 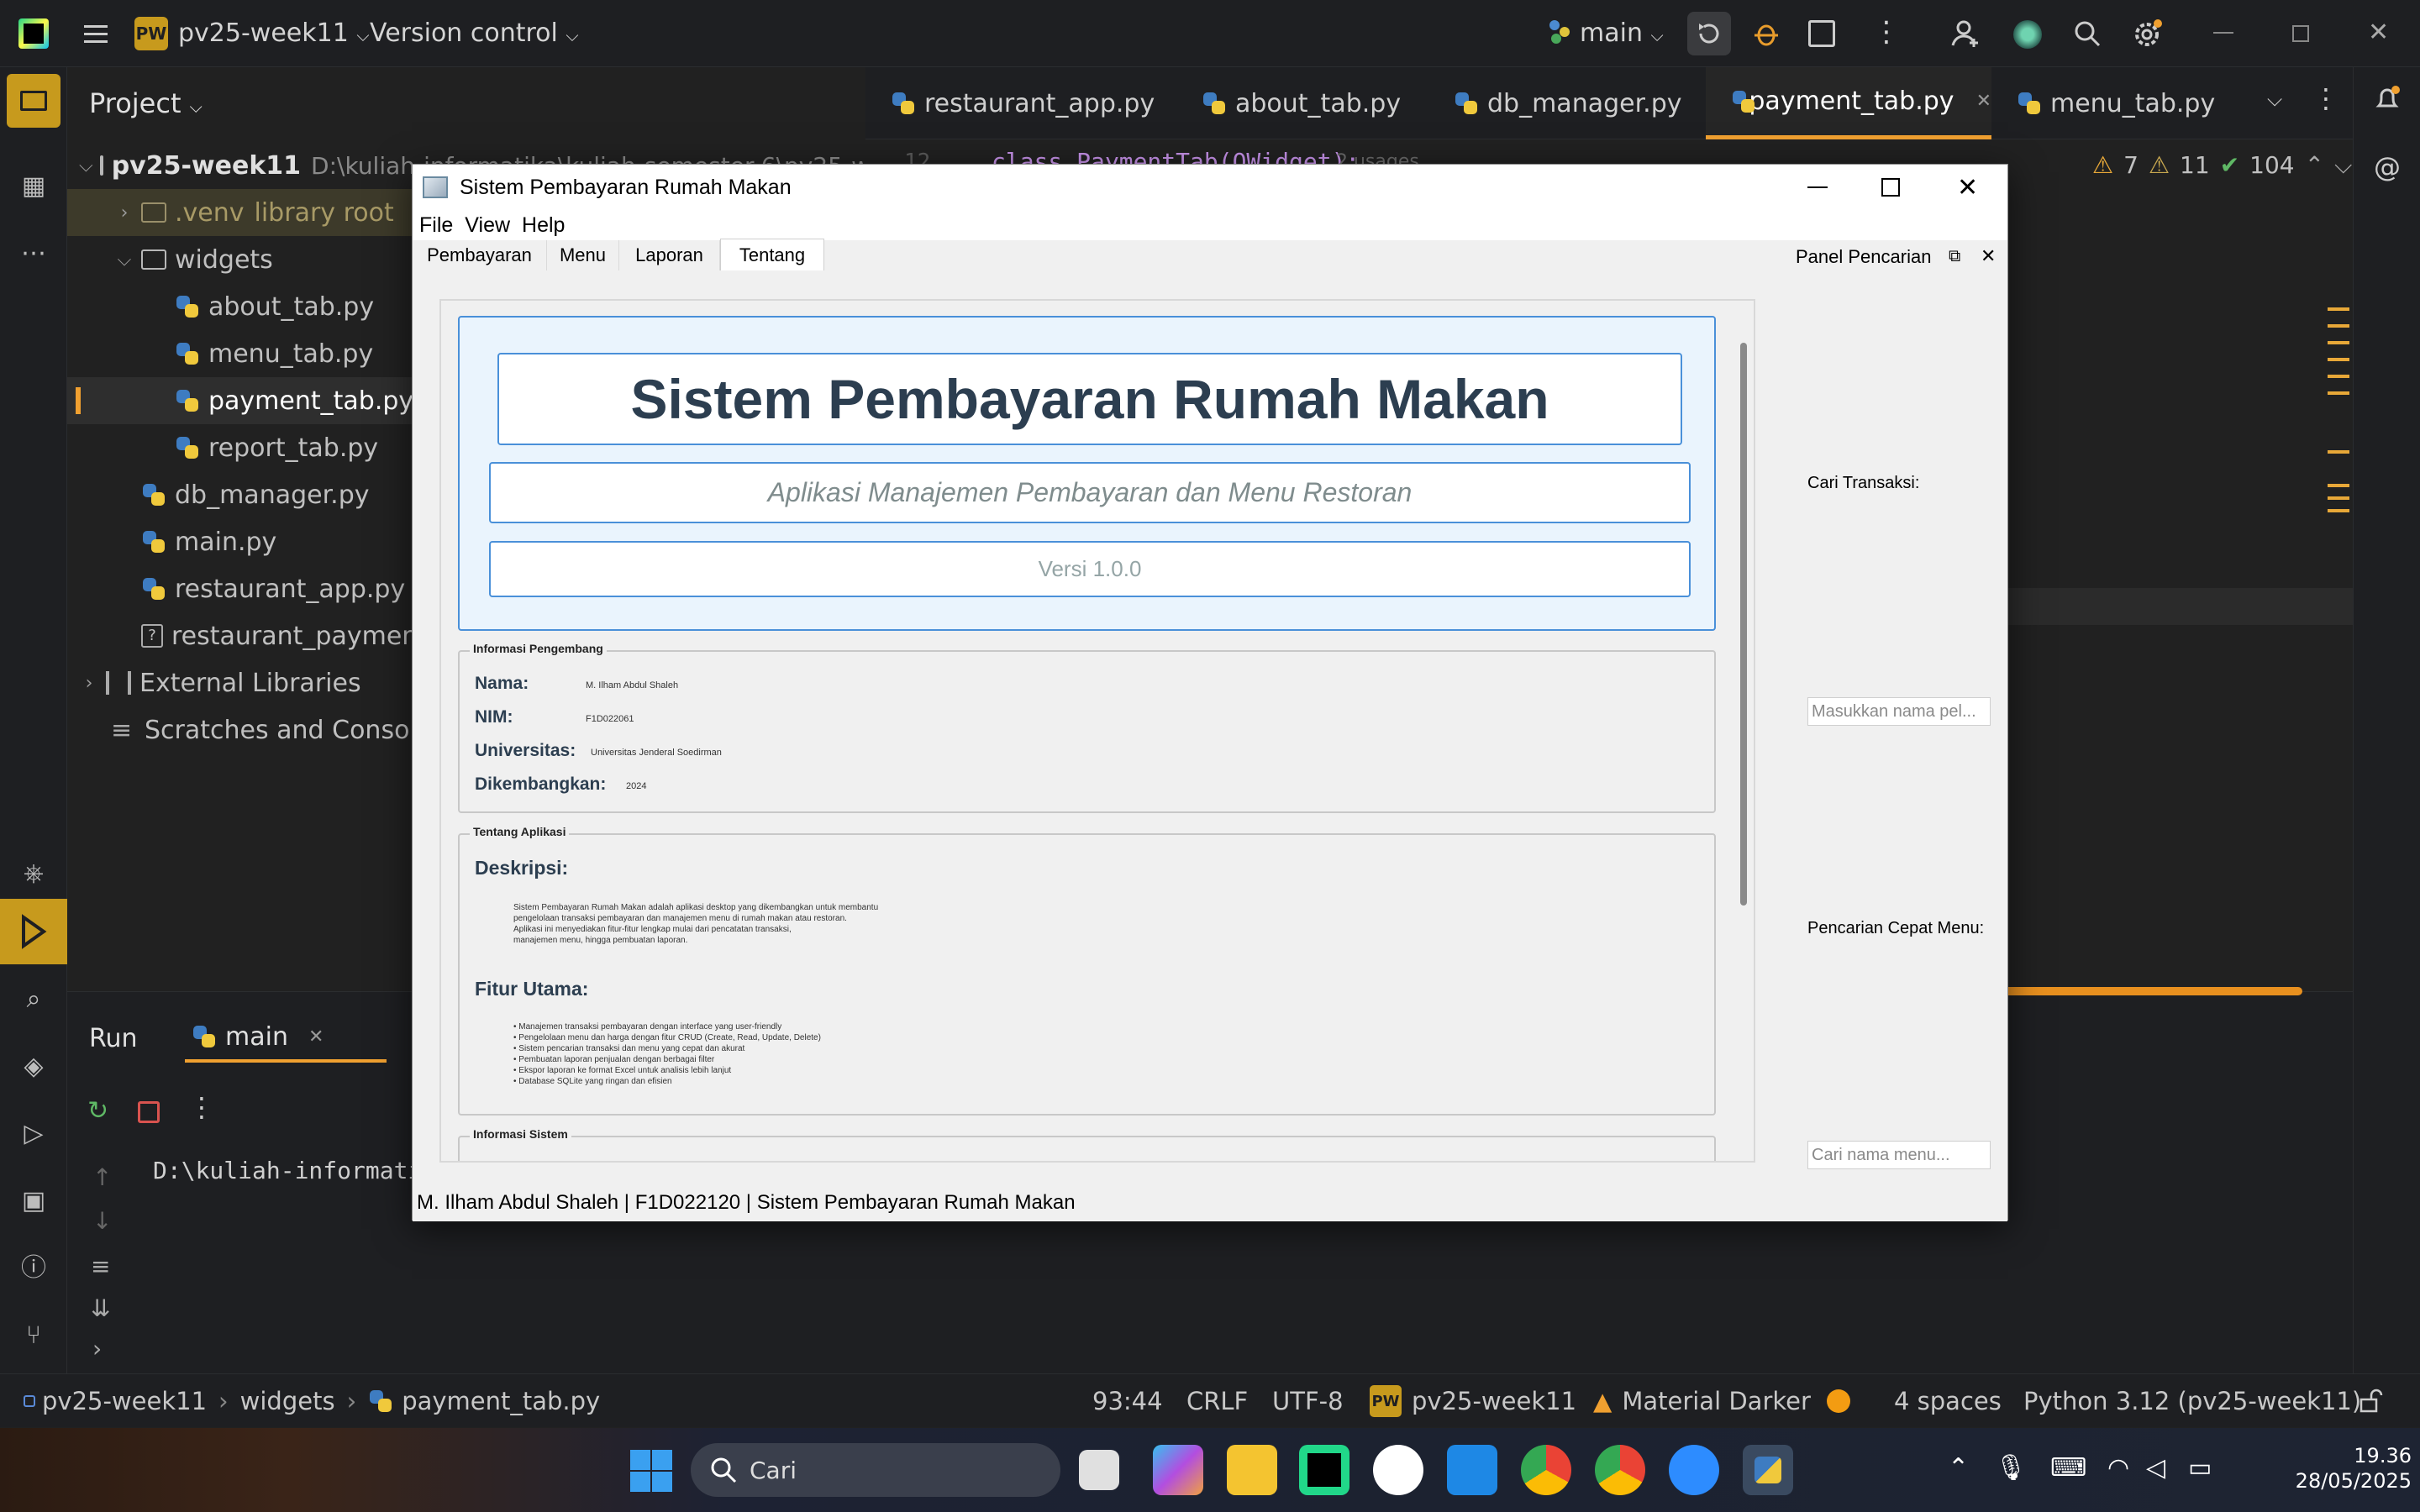 I want to click on tab-menu: Menu, so click(x=583, y=255).